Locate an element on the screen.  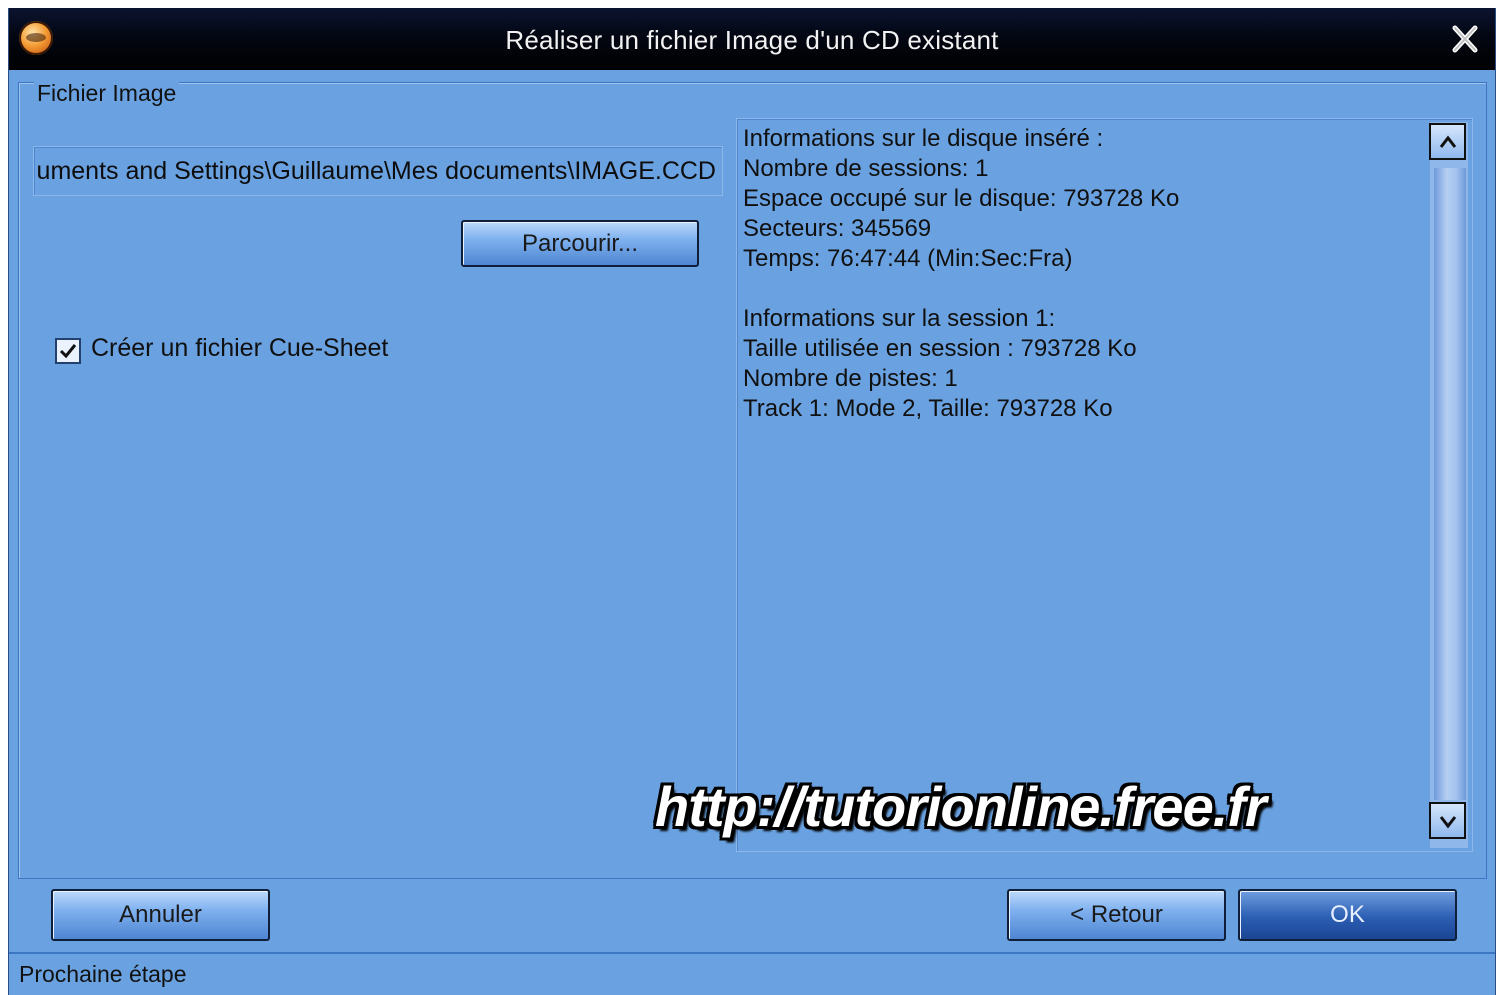
cancel-button: Annuler is located at coordinates (160, 915).